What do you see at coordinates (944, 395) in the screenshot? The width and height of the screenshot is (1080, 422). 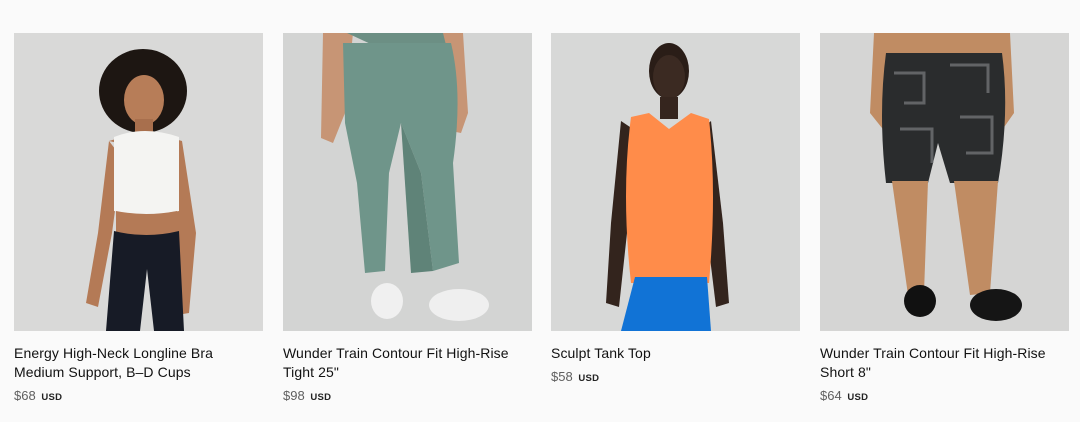 I see `product-price: $64 USD` at bounding box center [944, 395].